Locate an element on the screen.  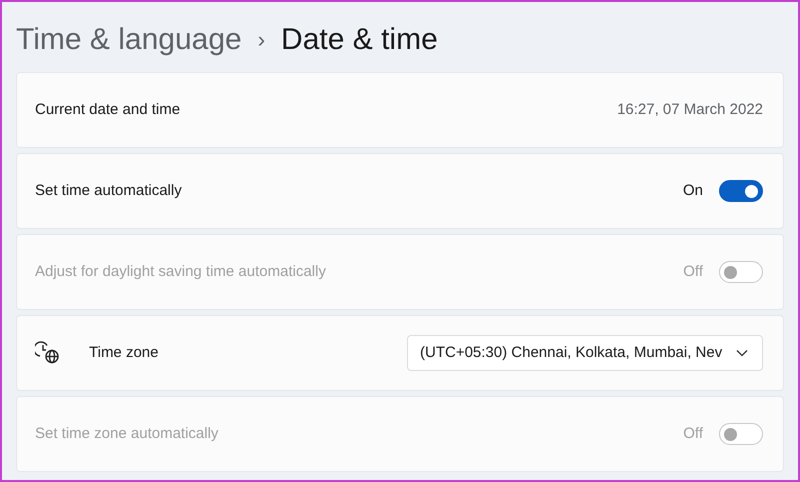
setting-label: Time zone is located at coordinates (123, 352).